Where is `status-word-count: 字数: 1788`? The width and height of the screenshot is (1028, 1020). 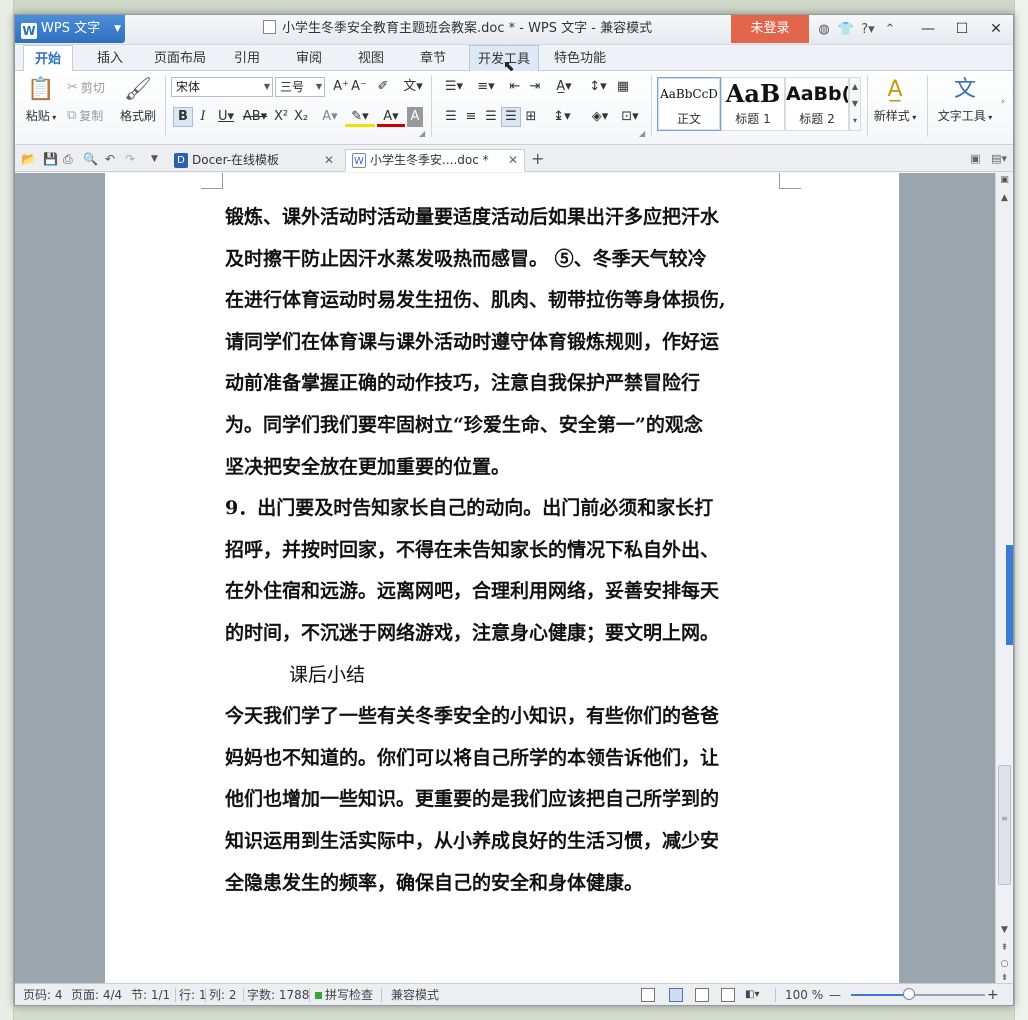
status-word-count: 字数: 1788 is located at coordinates (278, 994).